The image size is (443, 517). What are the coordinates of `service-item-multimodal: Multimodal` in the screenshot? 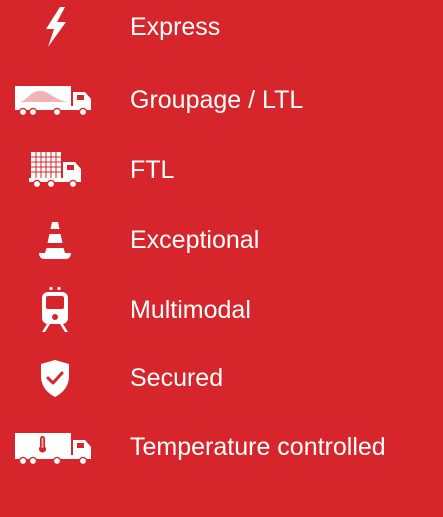 It's located at (221, 310).